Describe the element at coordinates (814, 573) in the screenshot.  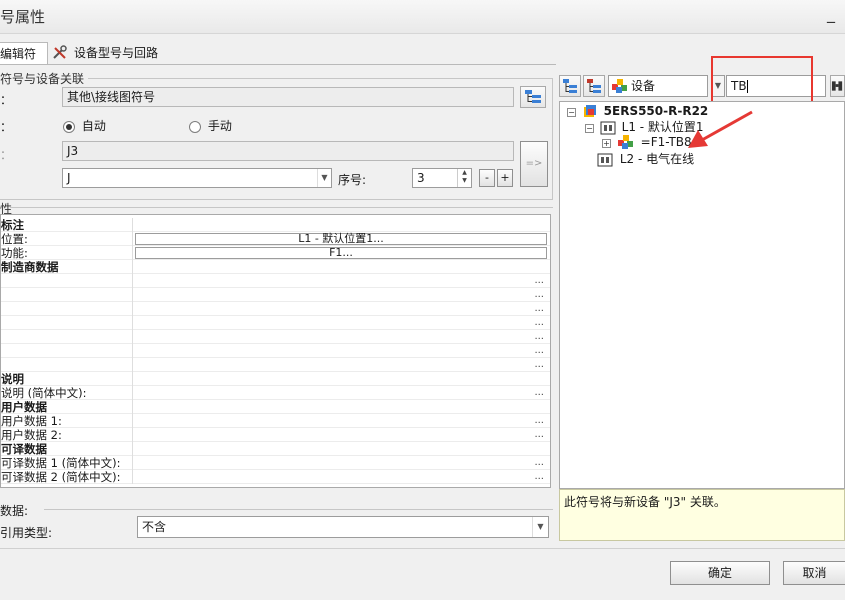
I see `cancel-button: 取消` at that location.